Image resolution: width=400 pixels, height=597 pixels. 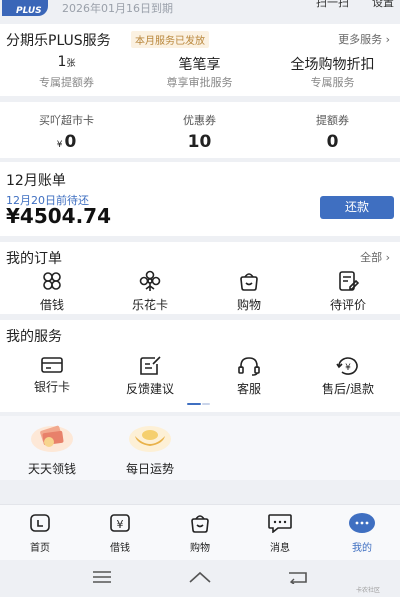 I want to click on top-header: PLUS 2026年01月16日到期 扫一扫 设置, so click(x=200, y=10).